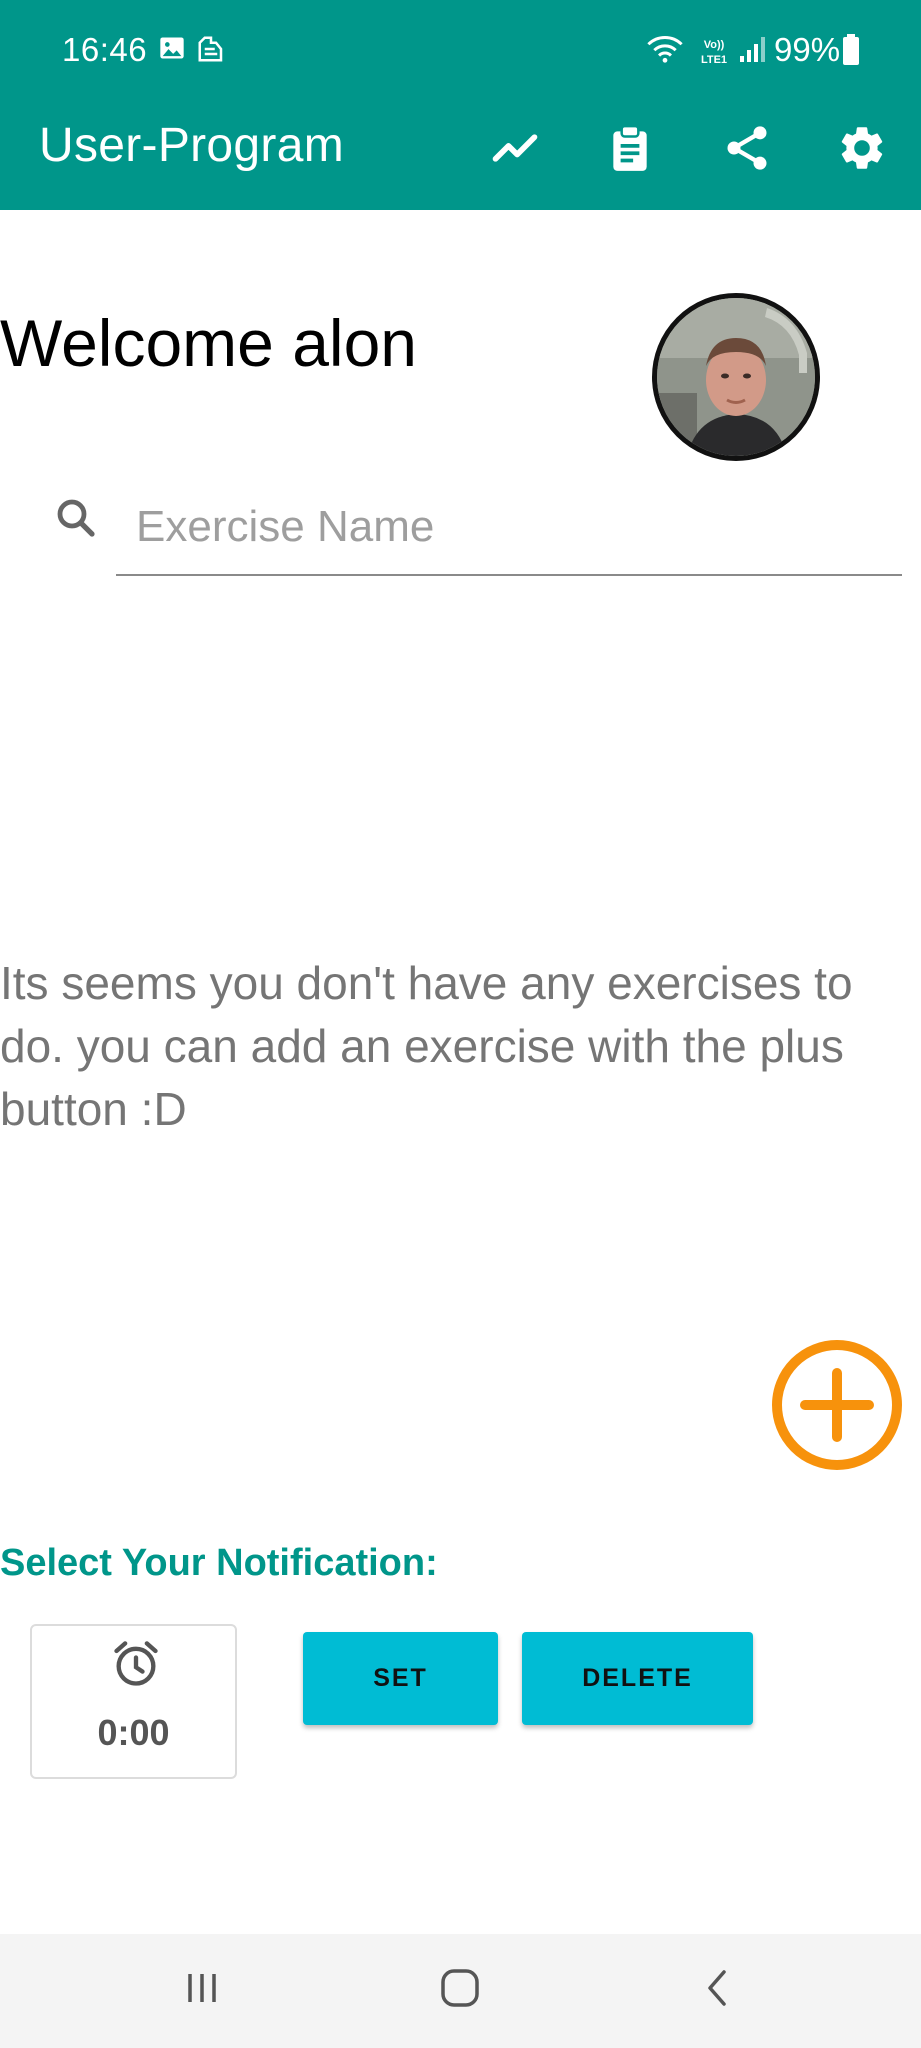  What do you see at coordinates (753, 51) in the screenshot?
I see `signal-icon` at bounding box center [753, 51].